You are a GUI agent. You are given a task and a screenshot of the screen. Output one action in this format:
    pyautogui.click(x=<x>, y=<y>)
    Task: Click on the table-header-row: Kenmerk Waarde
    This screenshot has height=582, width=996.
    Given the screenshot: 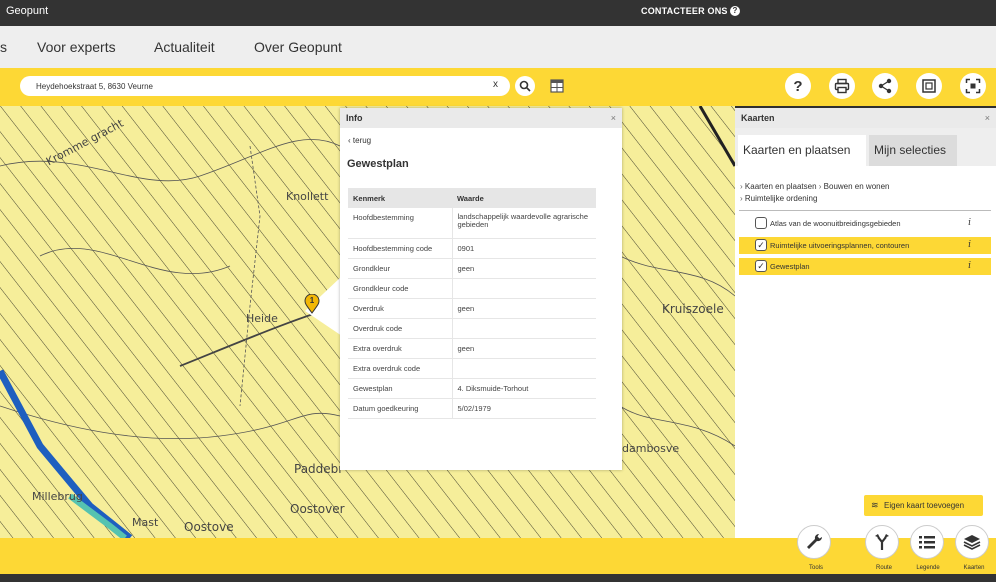 What is the action you would take?
    pyautogui.click(x=472, y=198)
    